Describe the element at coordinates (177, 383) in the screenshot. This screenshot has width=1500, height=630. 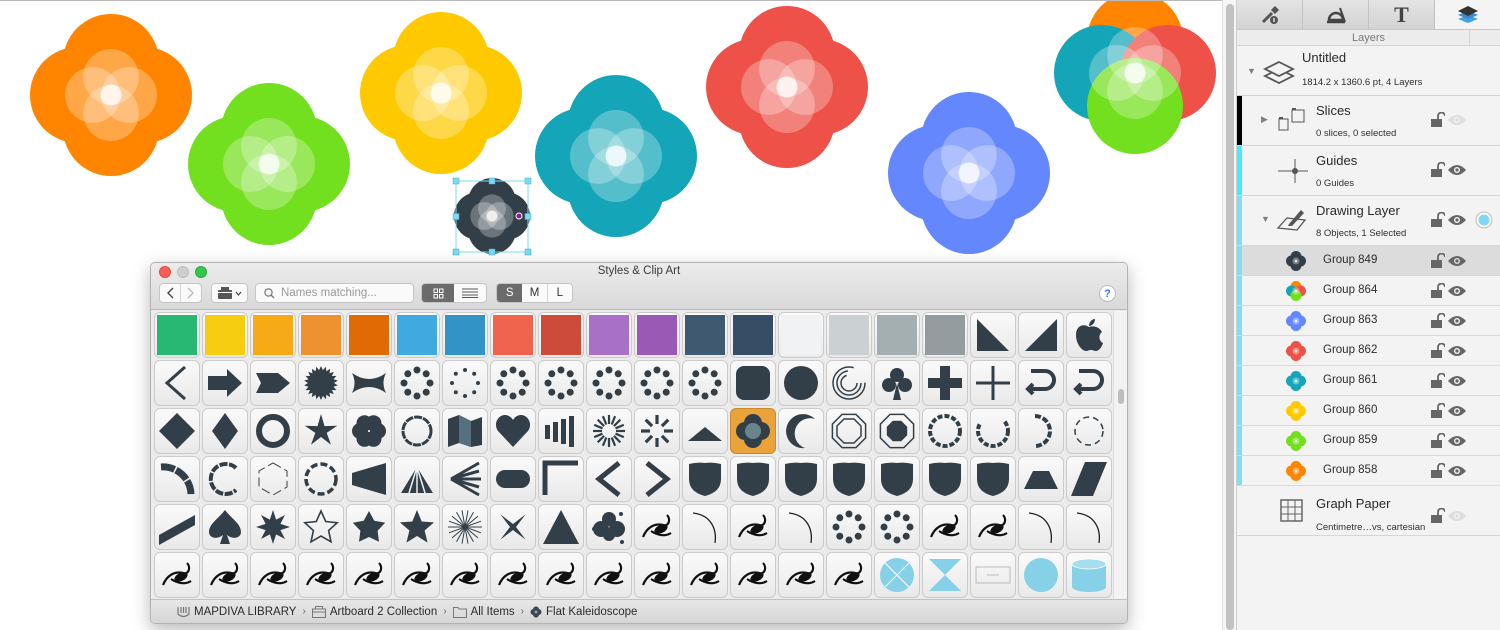
I see `clip-art-chevron-left` at that location.